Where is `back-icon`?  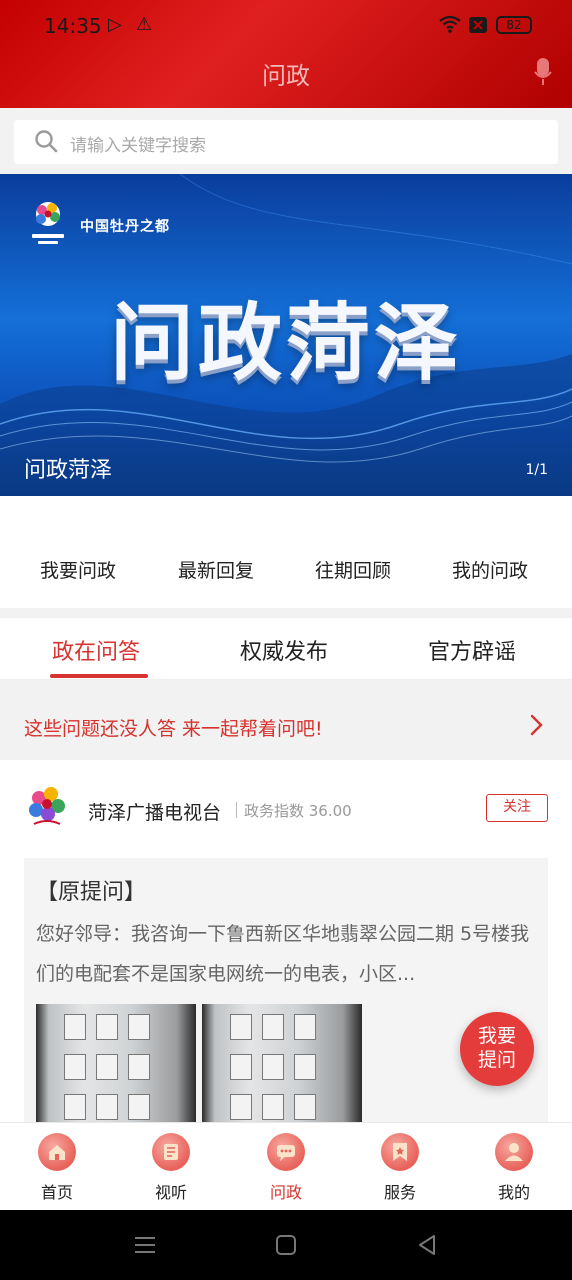
back-icon is located at coordinates (427, 1245).